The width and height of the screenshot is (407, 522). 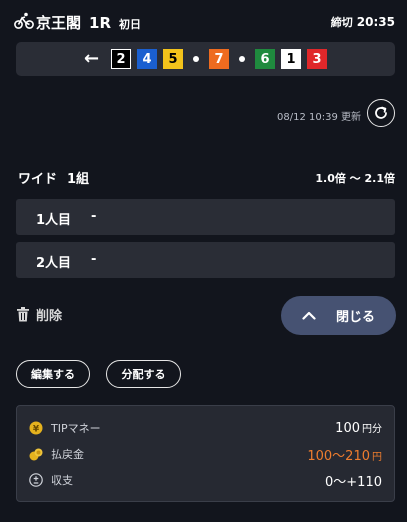 I want to click on close-button: 閉じる, so click(x=338, y=315).